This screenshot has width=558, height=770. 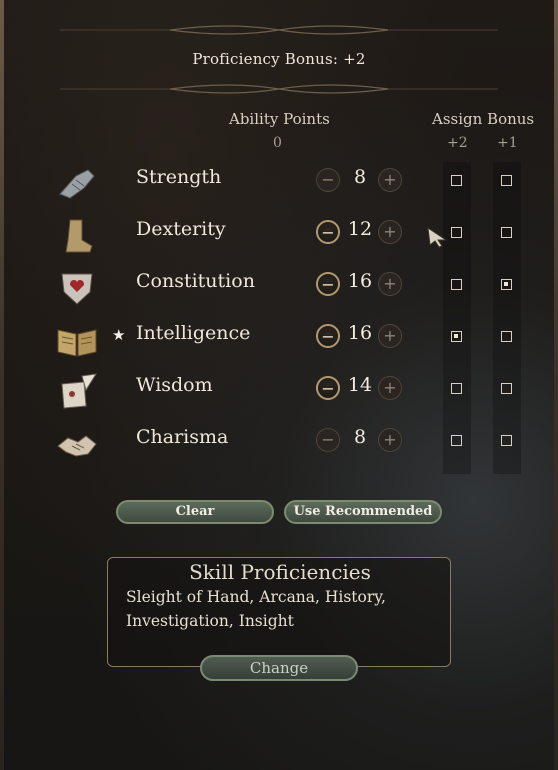 I want to click on bonus-plus1-checkbox-charisma, so click(x=506, y=440).